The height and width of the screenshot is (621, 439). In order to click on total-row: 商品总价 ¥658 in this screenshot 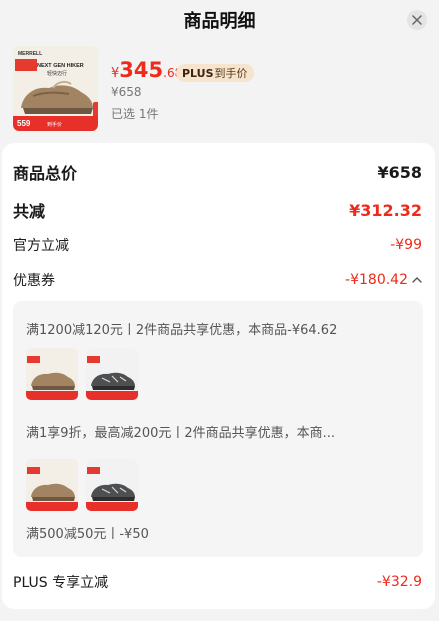, I will do `click(217, 172)`.